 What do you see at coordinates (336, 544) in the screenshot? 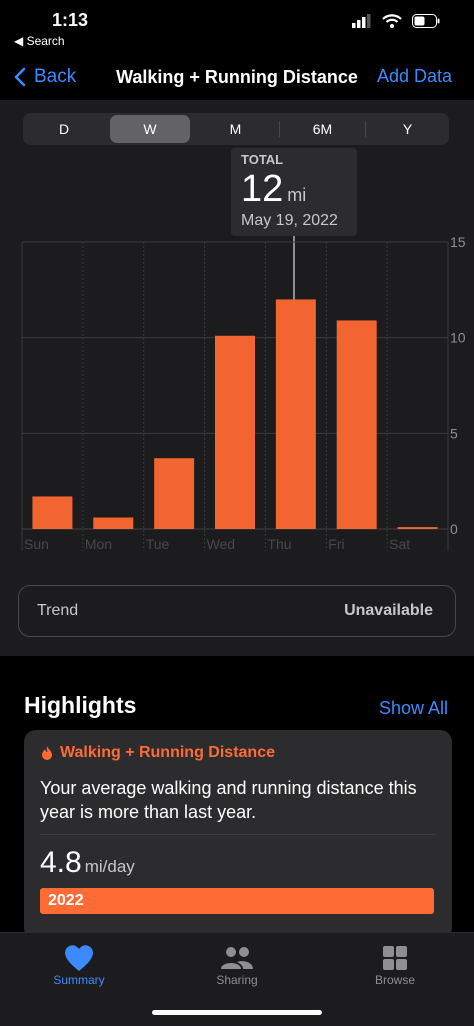
I see `x-tick-label: Fri` at bounding box center [336, 544].